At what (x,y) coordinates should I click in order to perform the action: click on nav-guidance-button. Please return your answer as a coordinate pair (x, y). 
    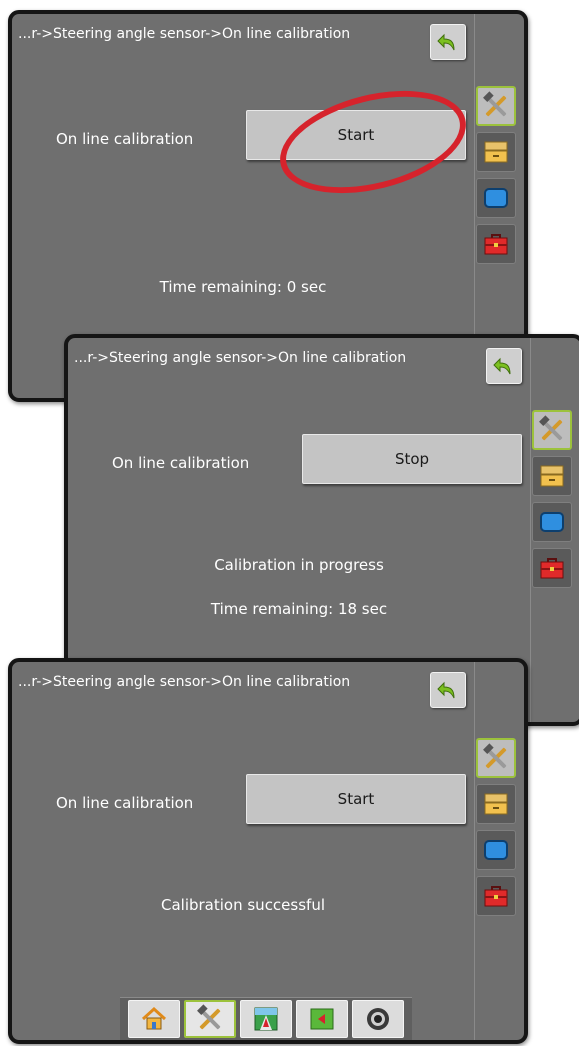
    Looking at the image, I should click on (322, 1019).